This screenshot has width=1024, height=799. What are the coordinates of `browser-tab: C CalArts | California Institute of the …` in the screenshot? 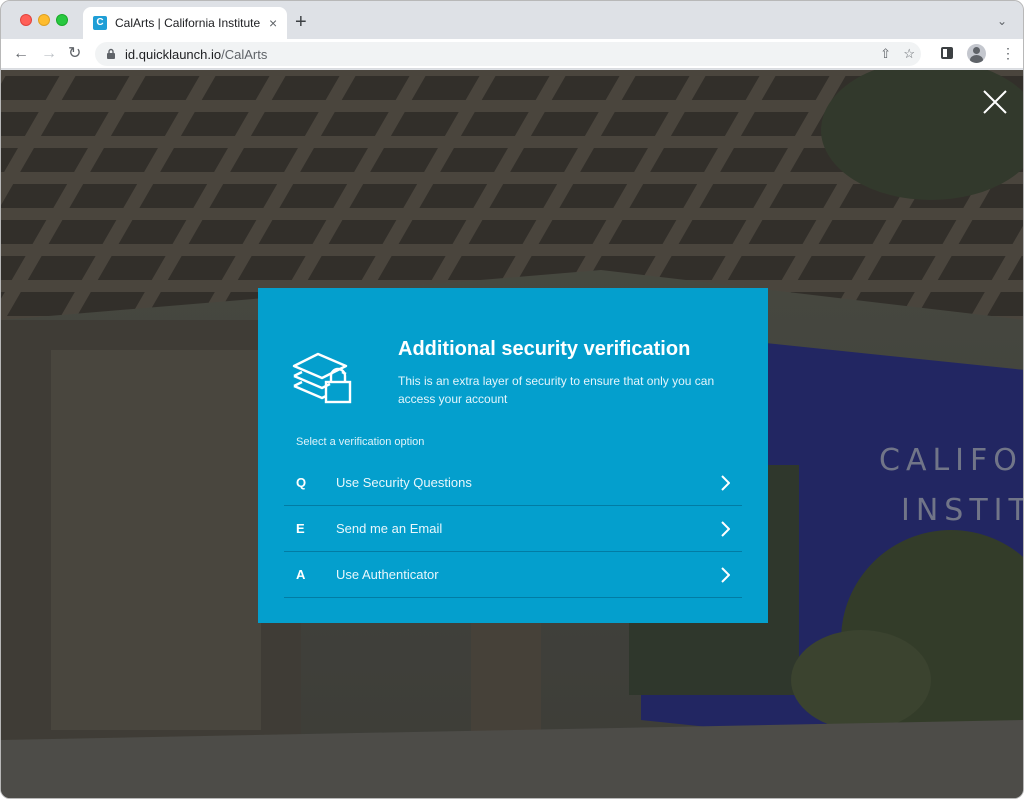 It's located at (185, 23).